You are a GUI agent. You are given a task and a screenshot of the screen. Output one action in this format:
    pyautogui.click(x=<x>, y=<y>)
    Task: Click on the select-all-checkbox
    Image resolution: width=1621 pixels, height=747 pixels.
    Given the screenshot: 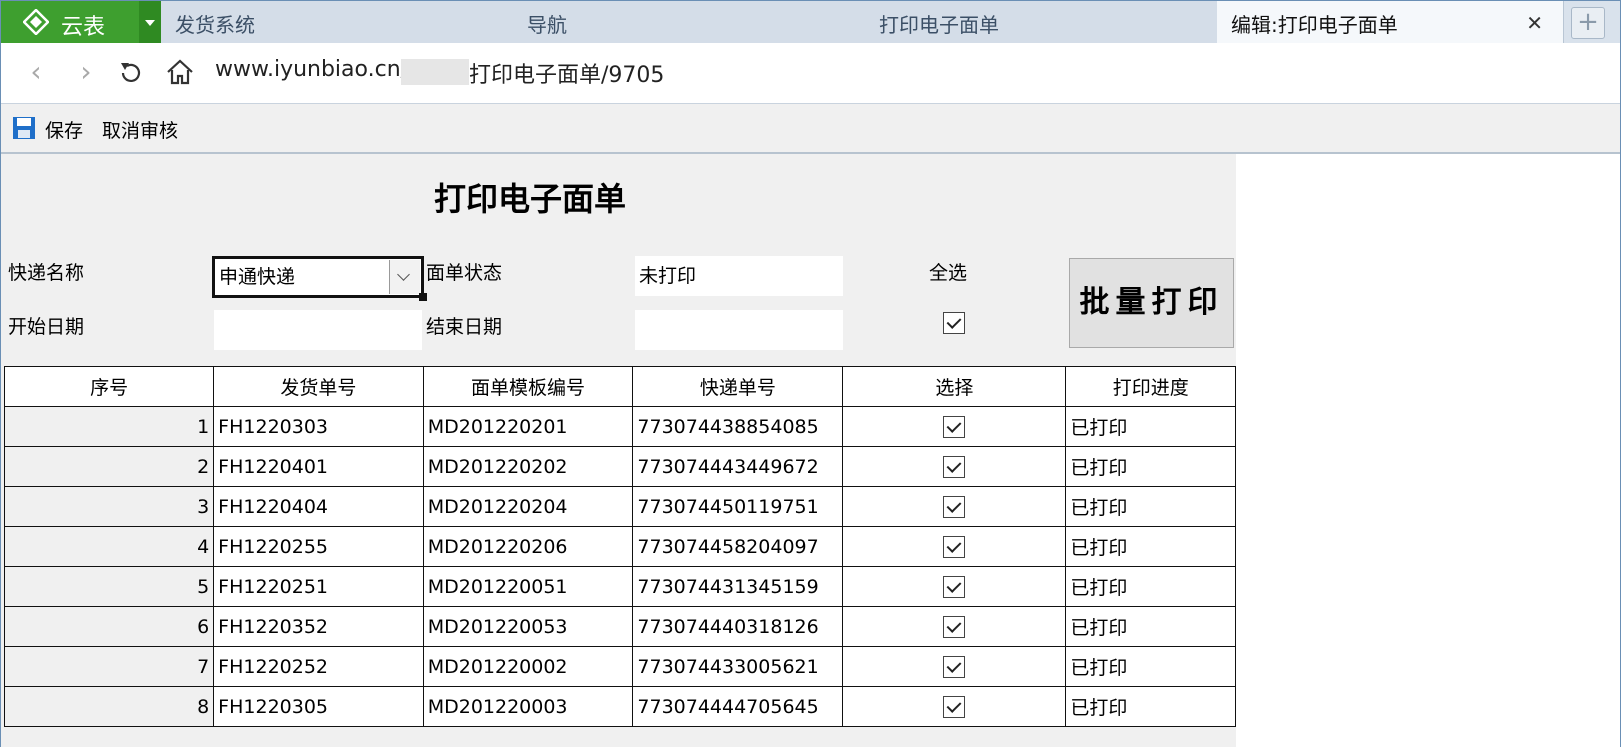 What is the action you would take?
    pyautogui.click(x=954, y=323)
    